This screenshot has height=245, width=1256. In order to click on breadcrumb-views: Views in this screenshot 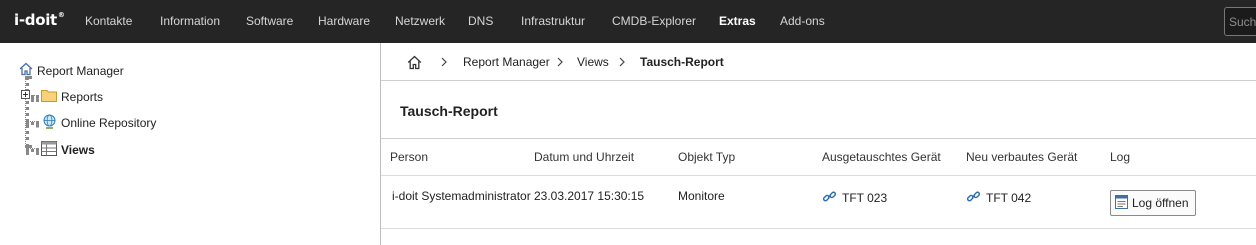, I will do `click(593, 62)`.